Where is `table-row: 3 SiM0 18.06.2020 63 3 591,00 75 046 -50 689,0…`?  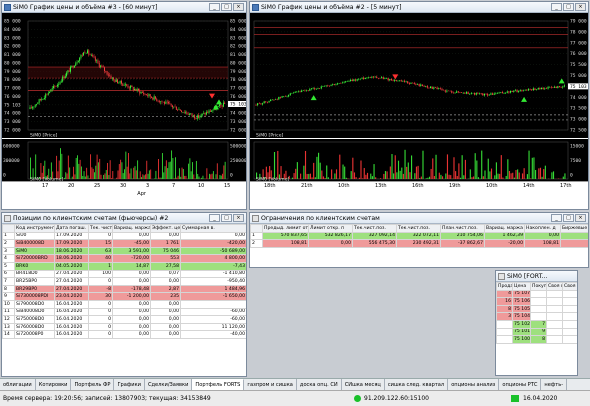
table-row: 3 SiM0 18.06.2020 63 3 591,00 75 046 -50 689,0… is located at coordinates (124, 251).